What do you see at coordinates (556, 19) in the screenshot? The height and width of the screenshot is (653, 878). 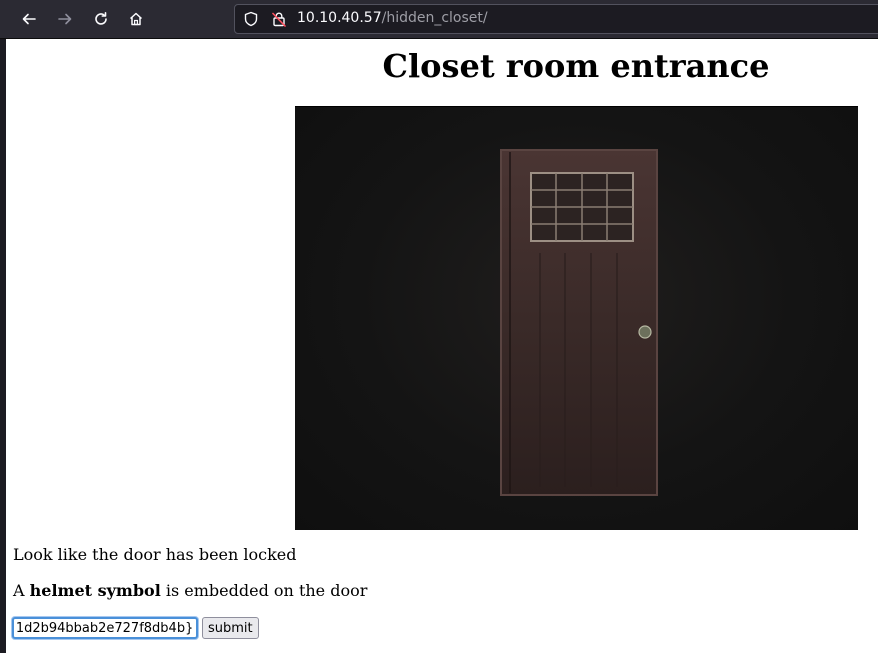 I see `url-bar: 10.10.40.57/hidden_closet/` at bounding box center [556, 19].